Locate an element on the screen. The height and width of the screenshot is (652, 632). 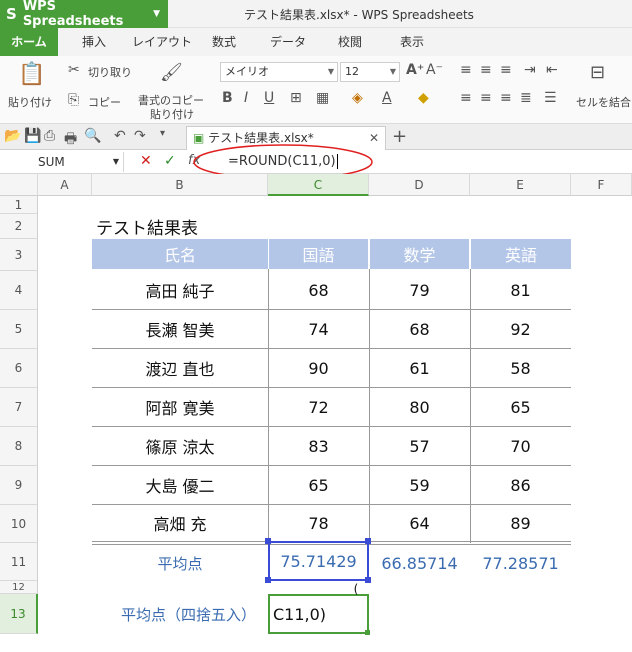
average-eigo-cell: 77.28571 is located at coordinates (520, 563).